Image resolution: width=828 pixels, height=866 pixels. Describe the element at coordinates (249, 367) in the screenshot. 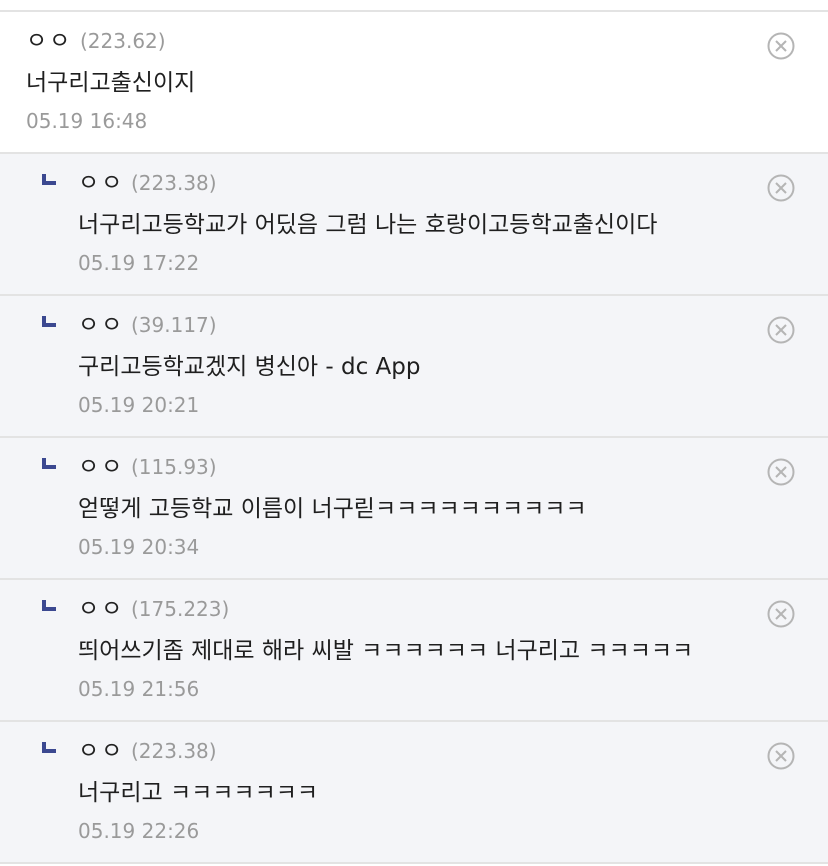

I see `comment-text: 구리고등학교겠지 병신아 - dc App` at that location.